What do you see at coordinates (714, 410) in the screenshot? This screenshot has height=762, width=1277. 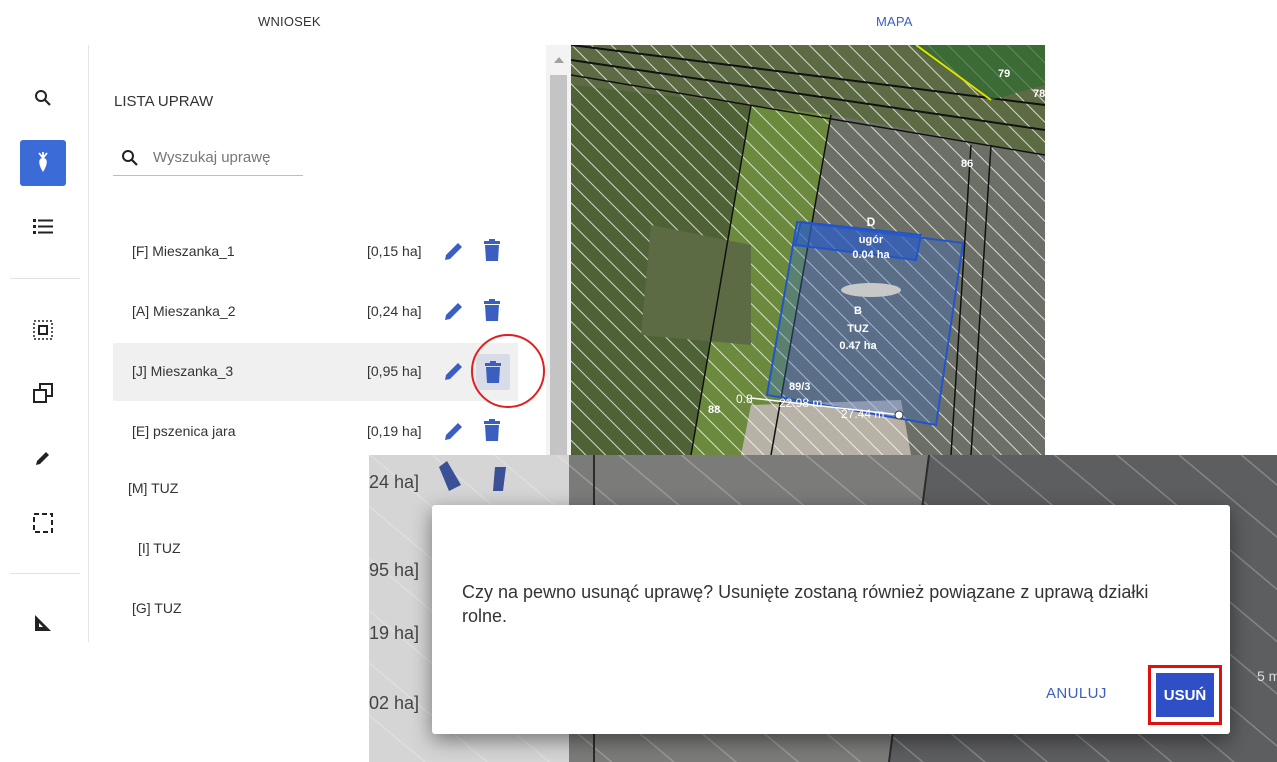 I see `map-label-parcel-88: 88` at bounding box center [714, 410].